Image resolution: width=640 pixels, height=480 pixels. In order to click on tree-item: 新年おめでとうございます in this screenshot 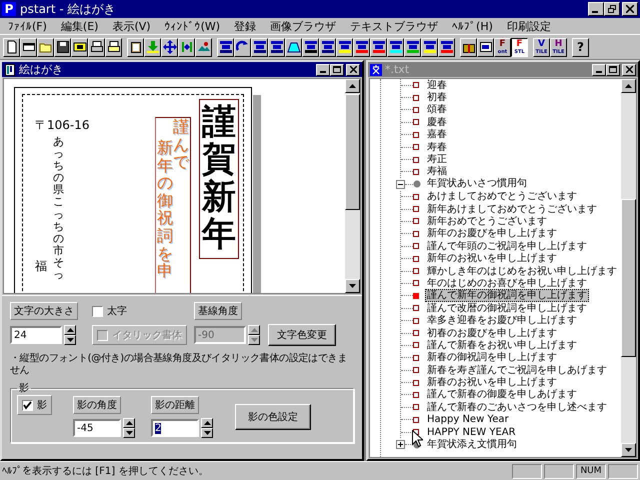, I will do `click(487, 221)`.